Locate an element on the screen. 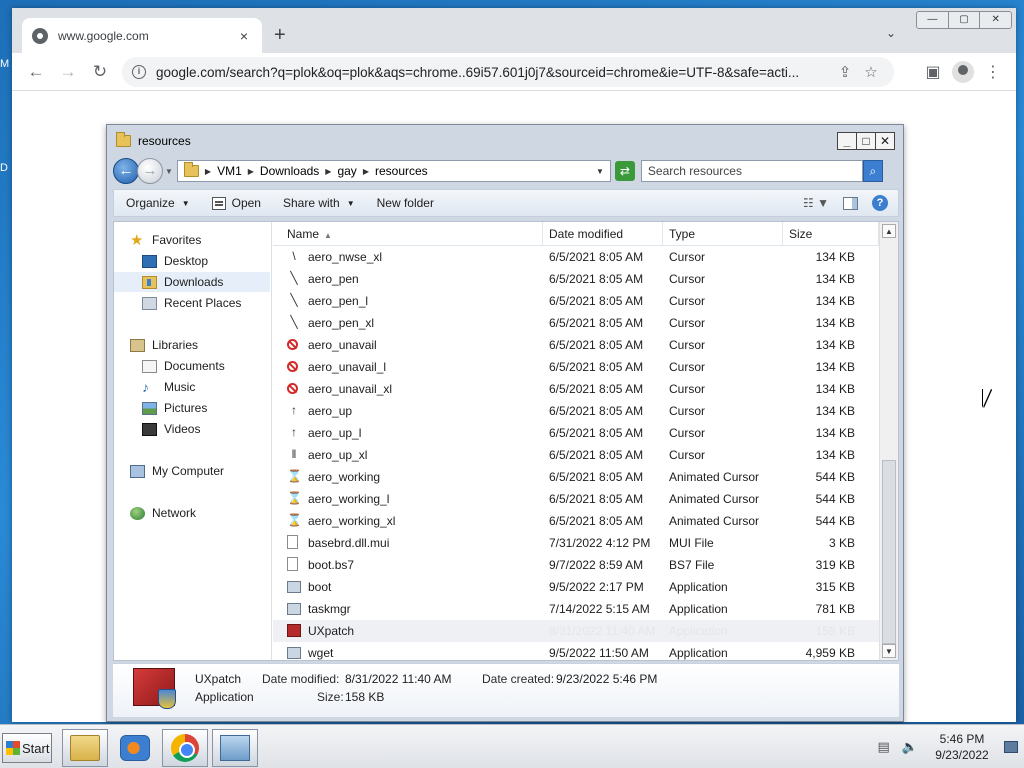 The height and width of the screenshot is (768, 1024). caret-down-icon: ▼ is located at coordinates (350, 203).